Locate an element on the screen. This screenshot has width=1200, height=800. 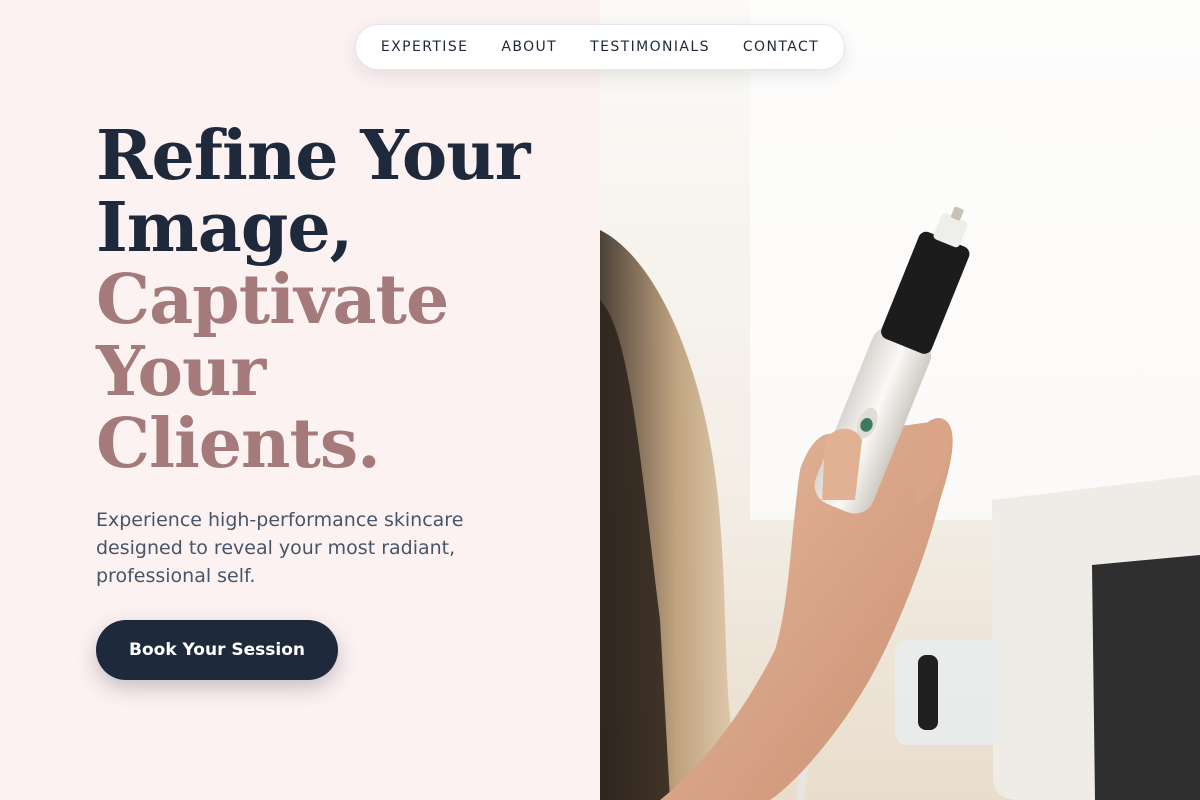
holder-slot is located at coordinates (928, 692).